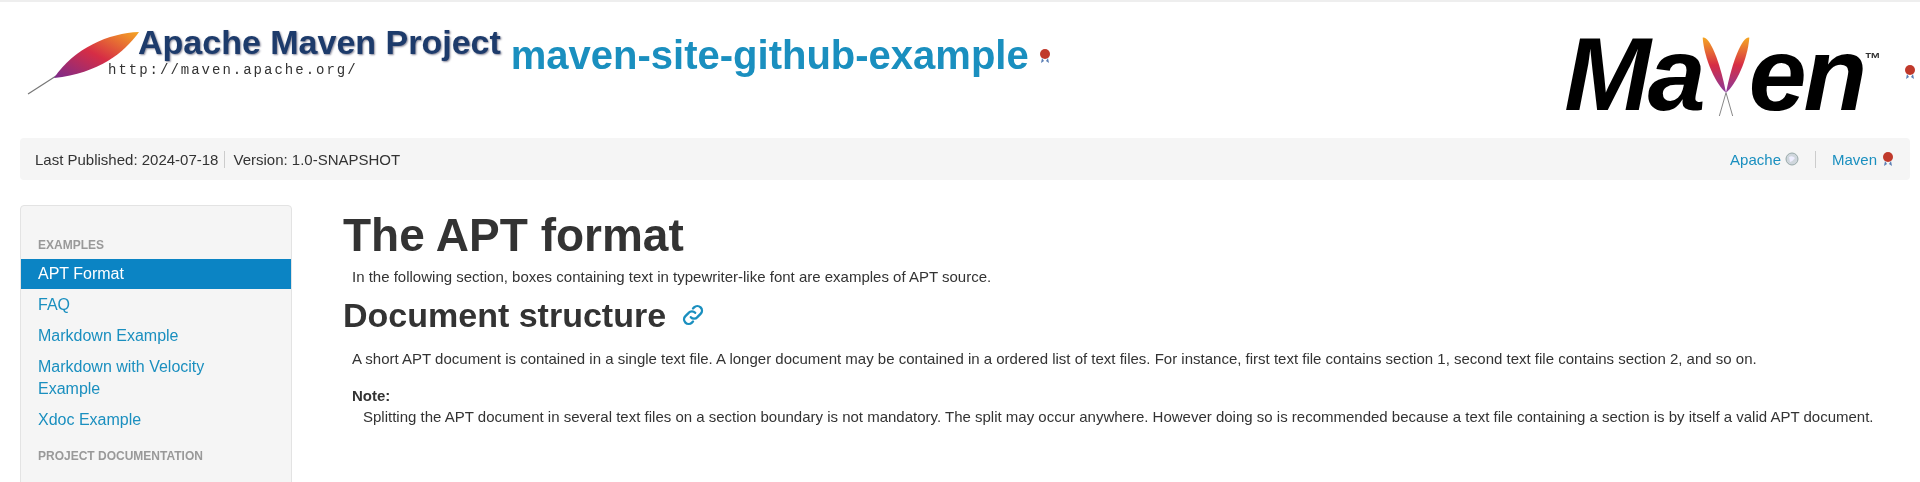 The image size is (1920, 482). I want to click on globe-icon, so click(1791, 159).